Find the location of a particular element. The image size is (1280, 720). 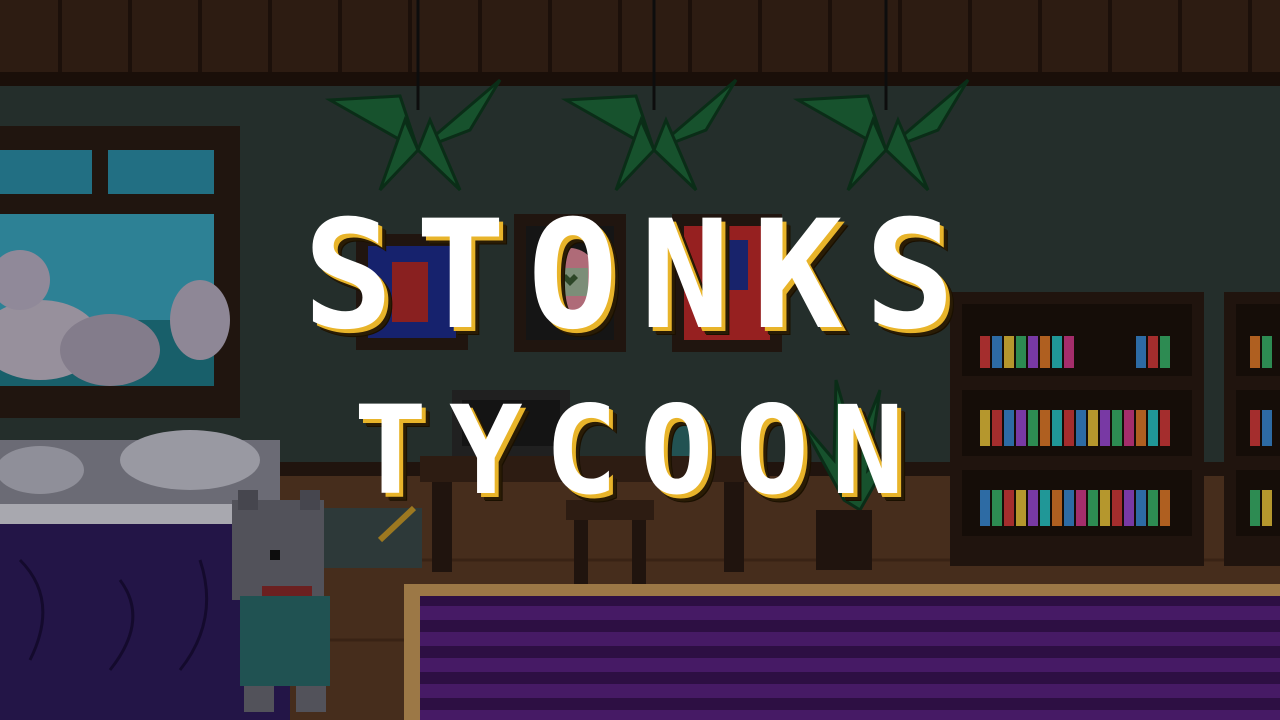

game-title-line-1: STONKS is located at coordinates (640, 276).